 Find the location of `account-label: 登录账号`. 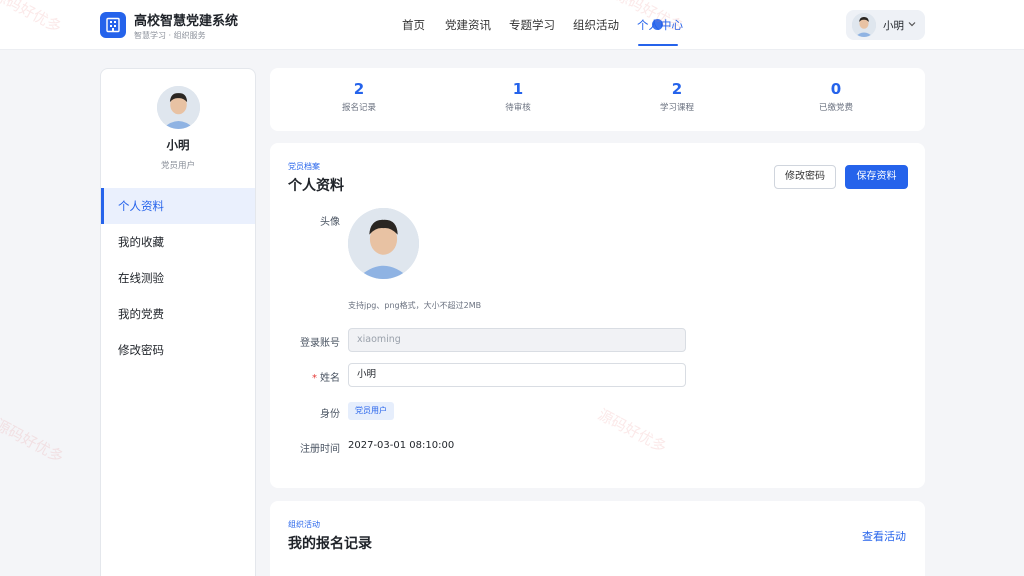

account-label: 登录账号 is located at coordinates (320, 343).